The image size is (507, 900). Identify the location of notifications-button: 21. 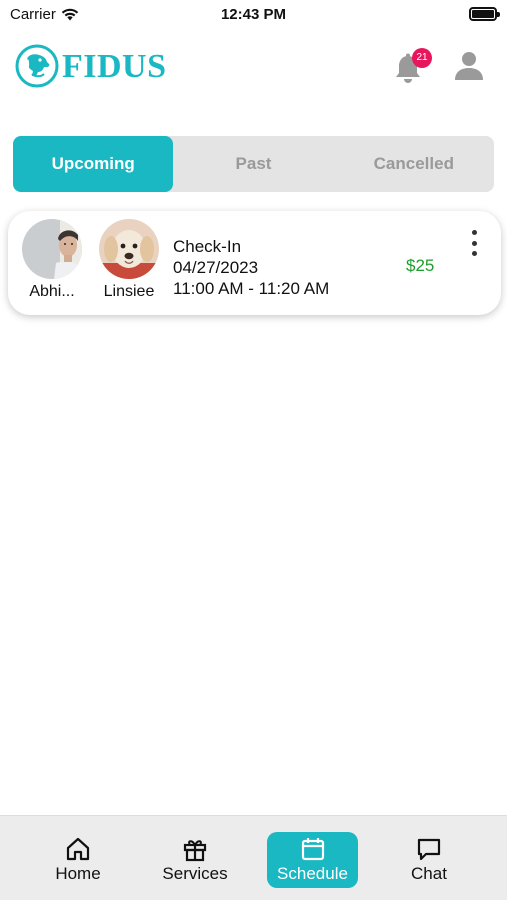
(412, 67).